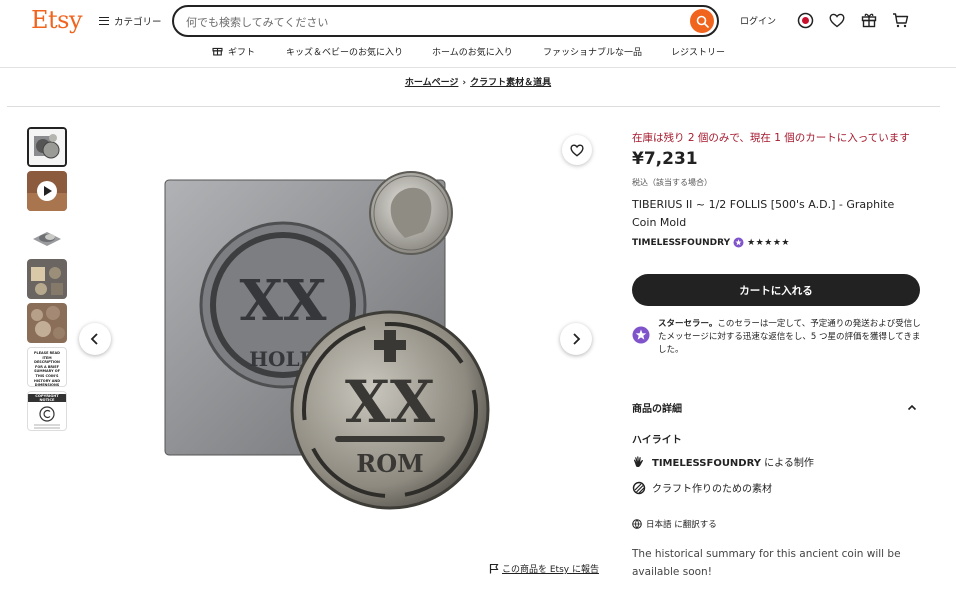 The height and width of the screenshot is (589, 956). I want to click on stock-notice: 在庫は残り 2 個のみで、現在 1 個のカートに入っています, so click(771, 138).